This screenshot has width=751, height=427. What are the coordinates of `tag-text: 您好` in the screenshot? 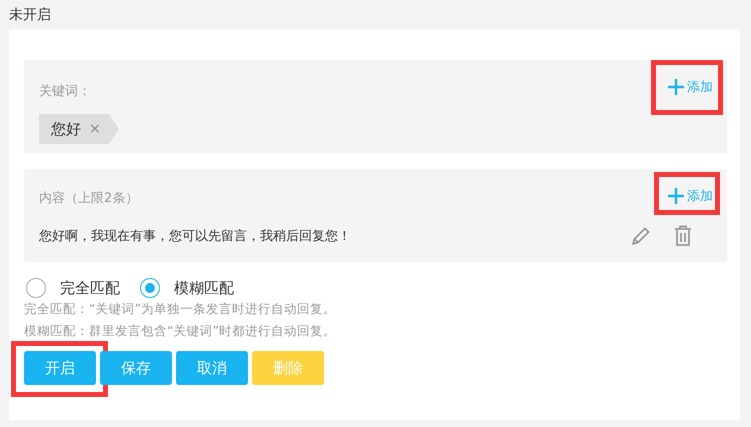 It's located at (66, 129).